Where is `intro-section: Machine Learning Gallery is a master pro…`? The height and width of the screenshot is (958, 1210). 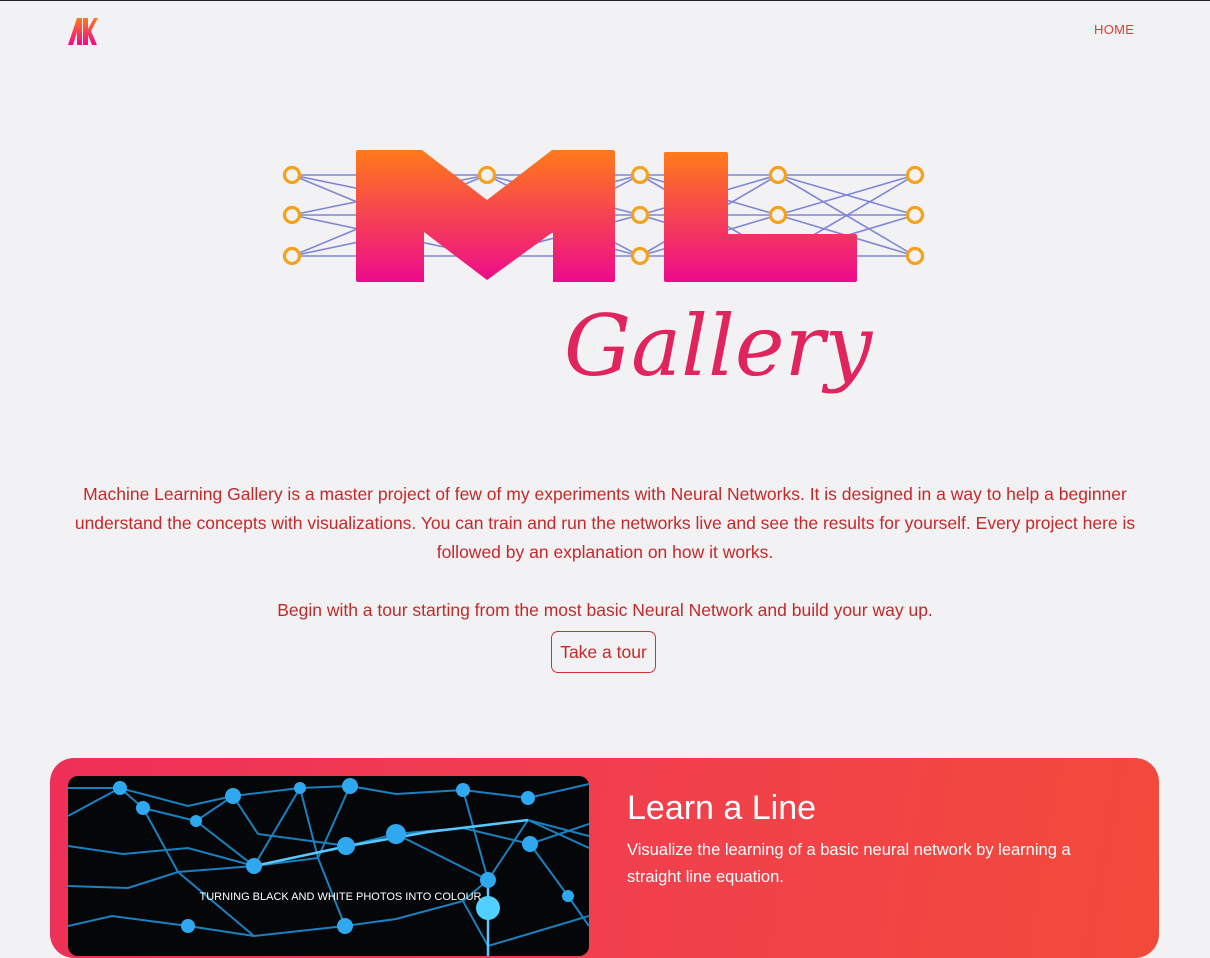
intro-section: Machine Learning Gallery is a master pro… is located at coordinates (605, 552).